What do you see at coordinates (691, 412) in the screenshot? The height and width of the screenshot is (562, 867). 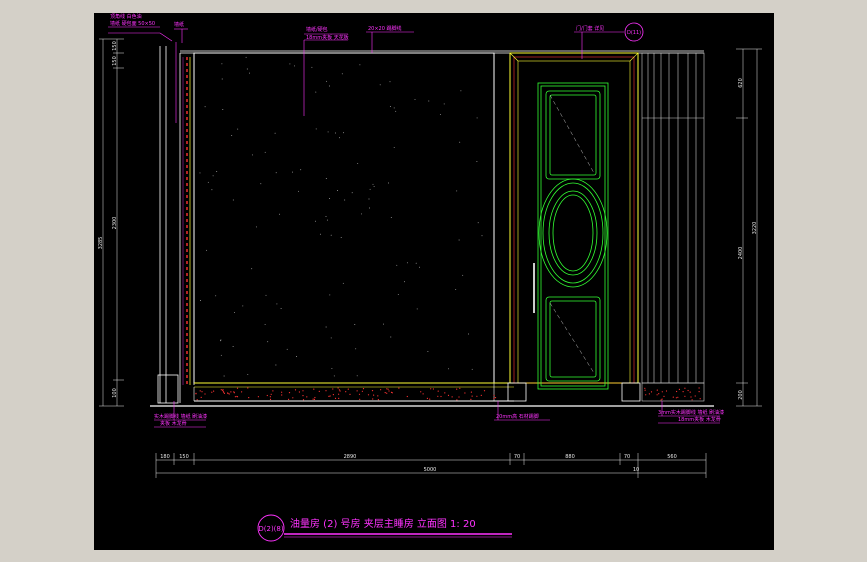 I see `annotation-bottom-right-1: 3mm实木踢脚线 墙纸 刷油漆` at bounding box center [691, 412].